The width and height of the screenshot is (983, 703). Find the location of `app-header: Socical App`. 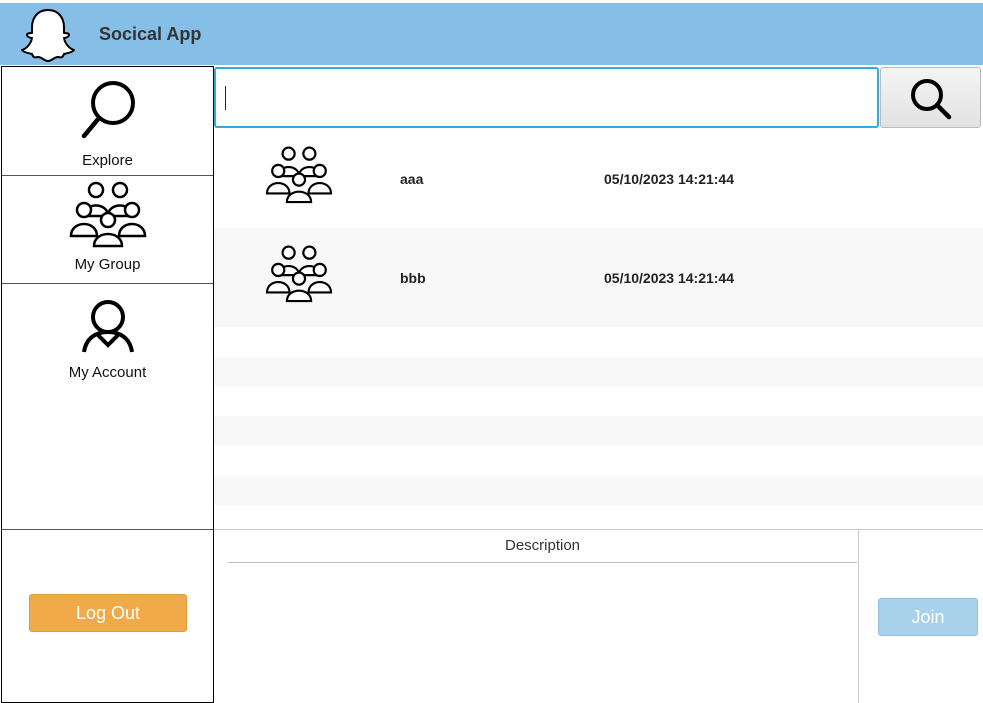

app-header: Socical App is located at coordinates (491, 34).